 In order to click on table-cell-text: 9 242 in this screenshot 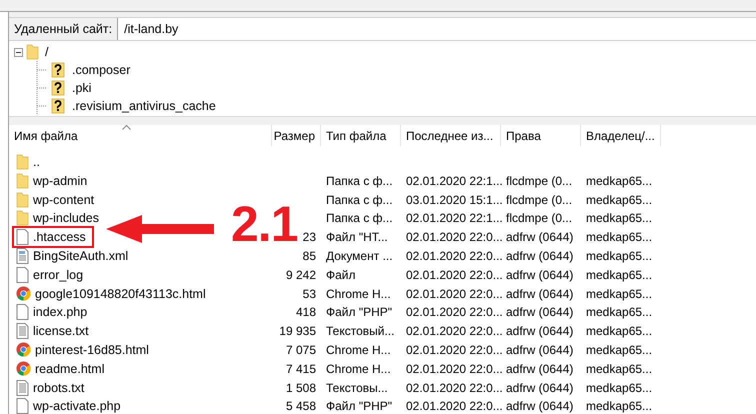, I will do `click(300, 275)`.